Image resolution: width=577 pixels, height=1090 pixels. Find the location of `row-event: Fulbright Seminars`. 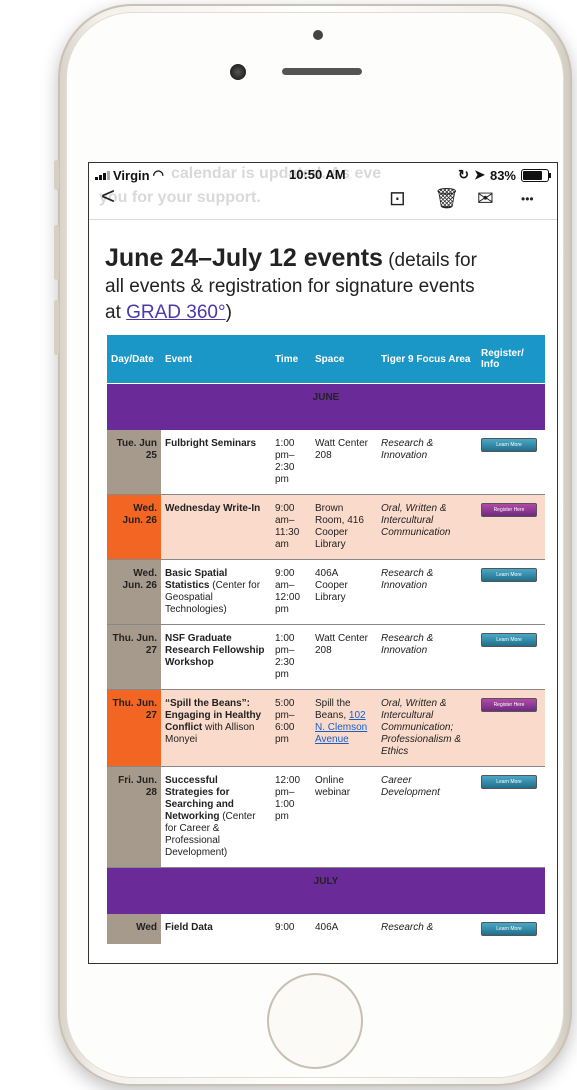

row-event: Fulbright Seminars is located at coordinates (216, 462).